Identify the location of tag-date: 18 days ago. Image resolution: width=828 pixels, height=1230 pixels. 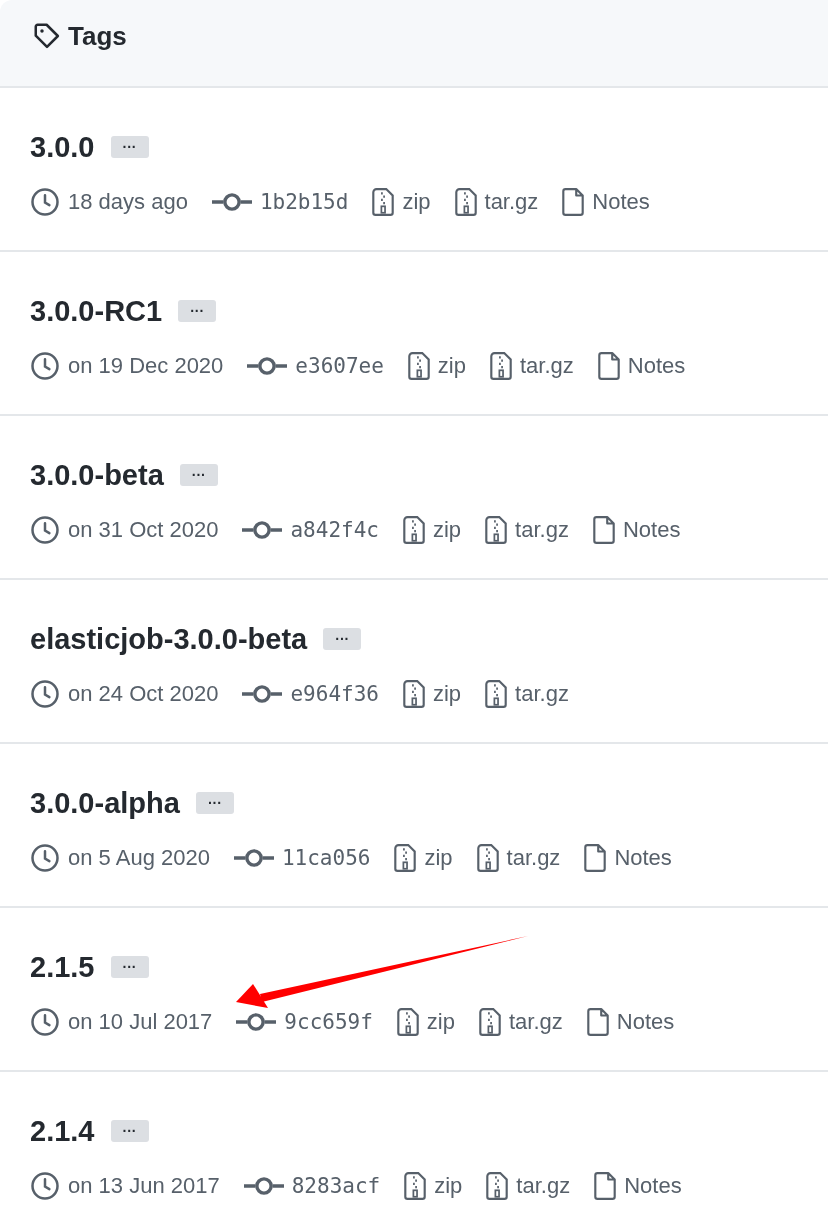
(128, 202).